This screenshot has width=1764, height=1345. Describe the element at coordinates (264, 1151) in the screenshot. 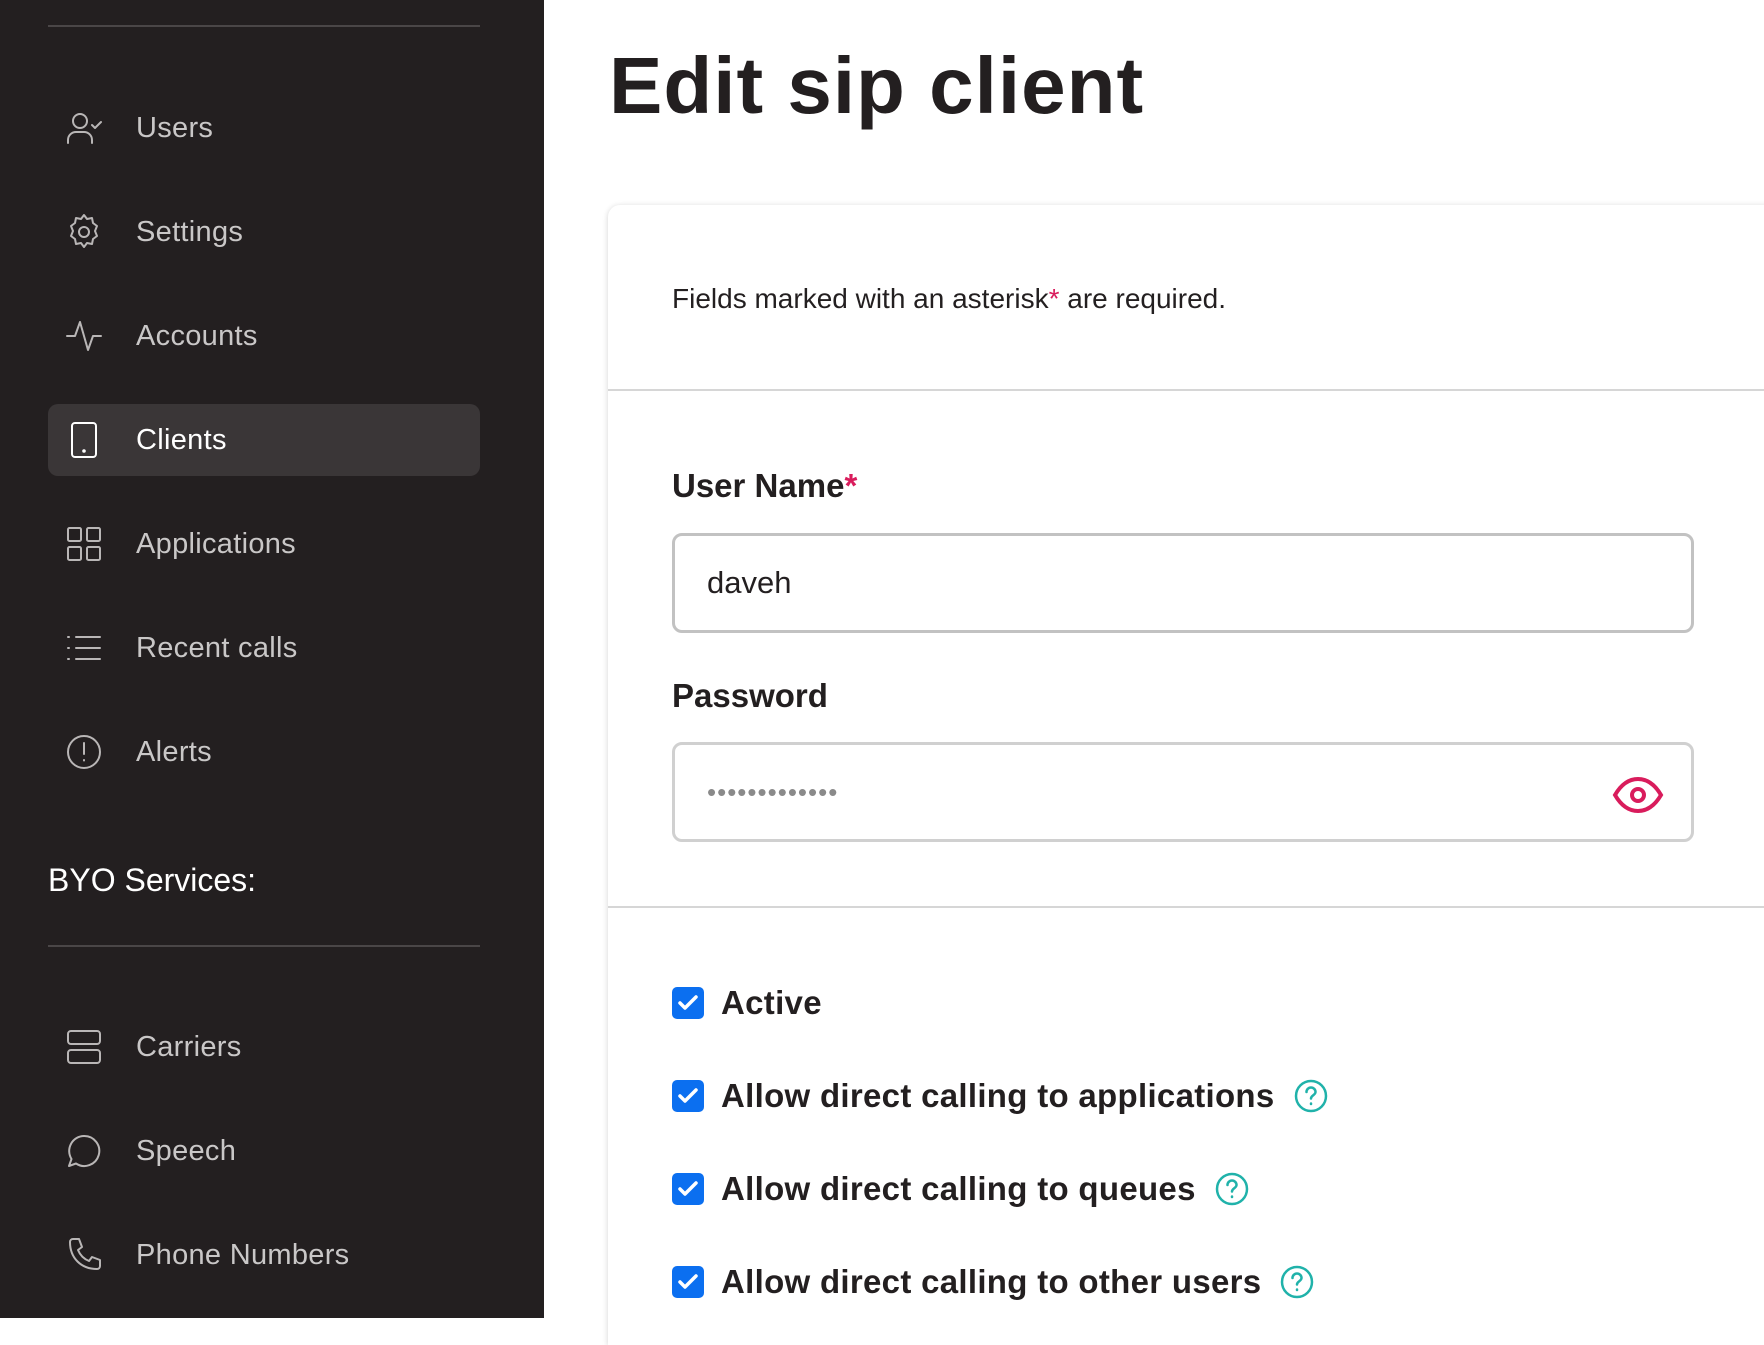

I see `sidebar-item-speech: Speech` at that location.